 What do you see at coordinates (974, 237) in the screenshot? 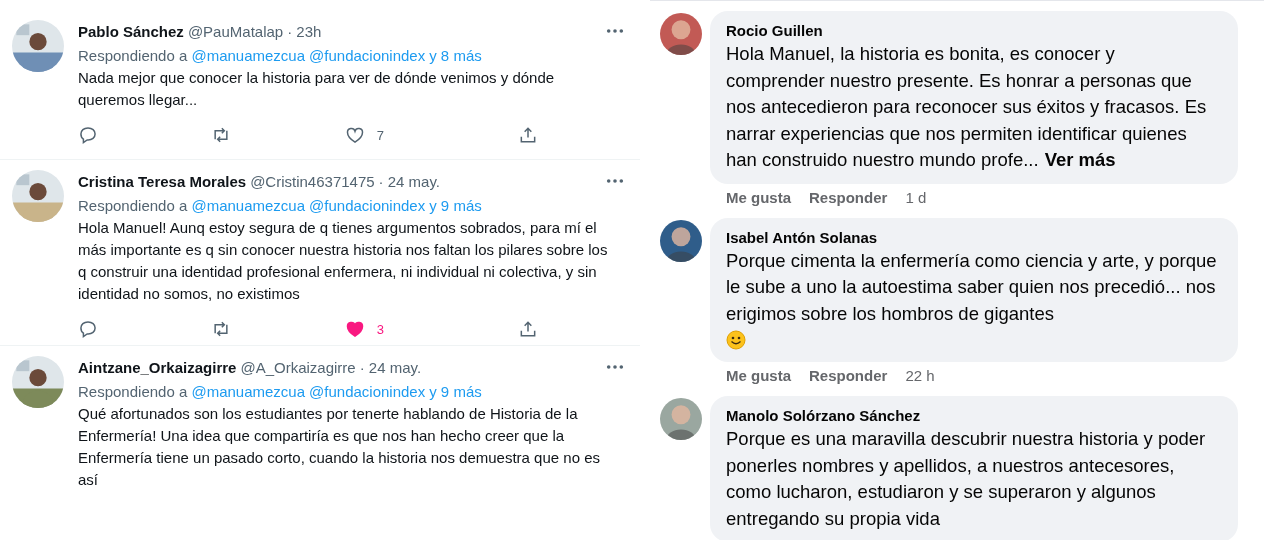
I see `commenter-name: Isabel Antón Solanas` at bounding box center [974, 237].